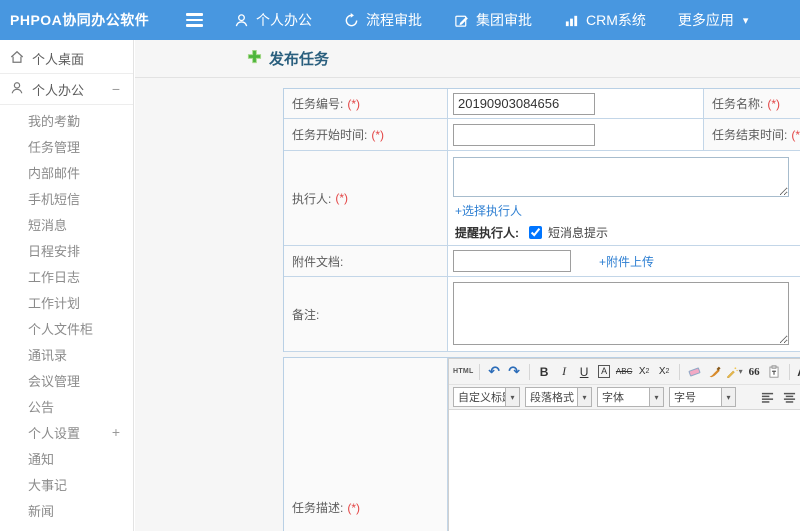  What do you see at coordinates (66, 172) in the screenshot?
I see `sidebar-item-internal-mail: 内部邮件` at bounding box center [66, 172].